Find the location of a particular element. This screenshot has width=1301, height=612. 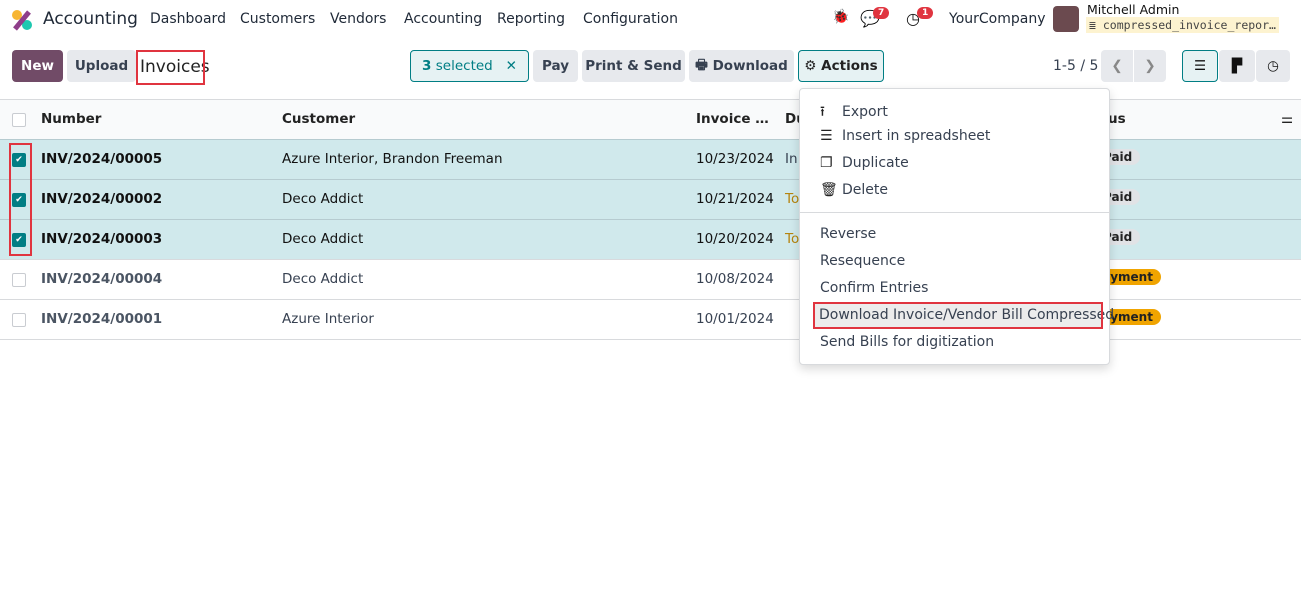

accounting-logo-icon is located at coordinates (22, 20).